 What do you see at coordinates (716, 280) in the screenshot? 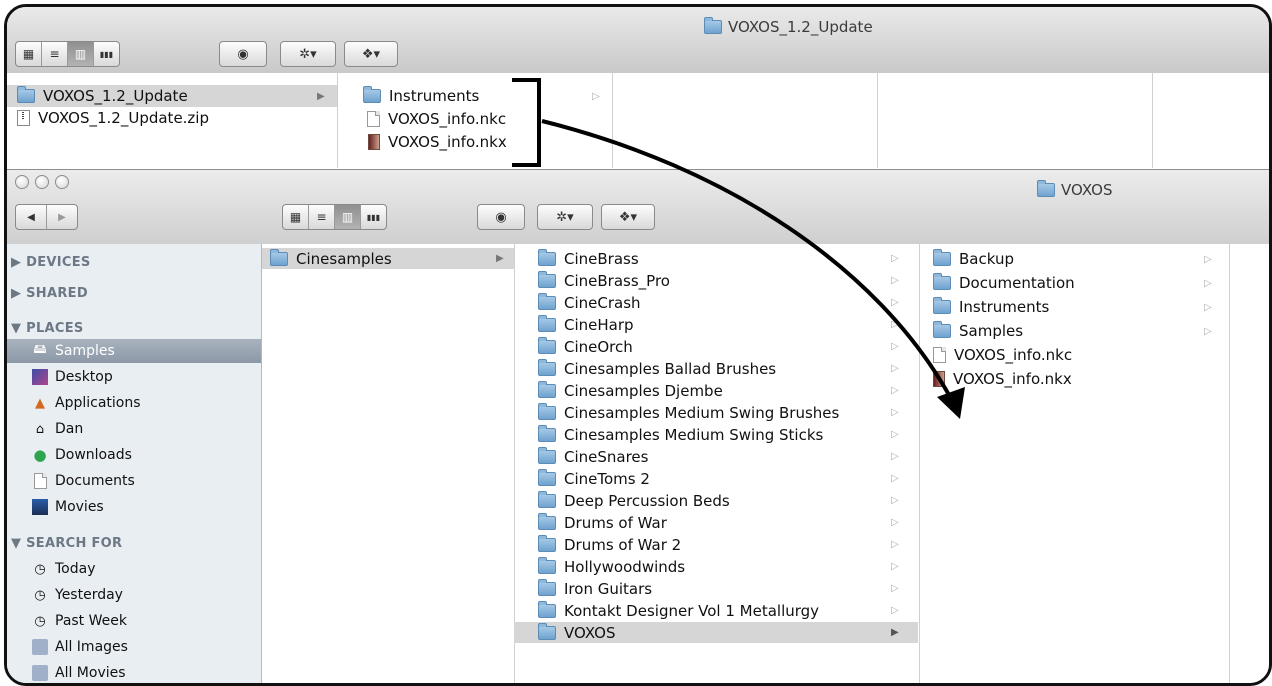
I see `list-item: CineBrass_Pro ▷` at bounding box center [716, 280].